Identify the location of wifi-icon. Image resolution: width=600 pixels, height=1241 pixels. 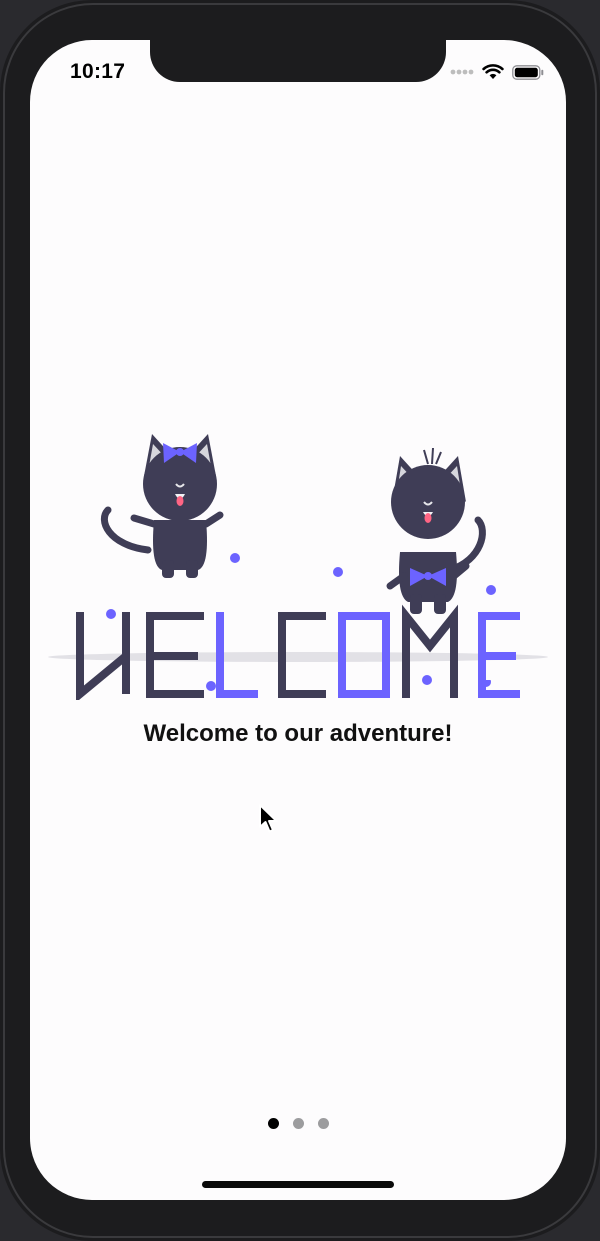
(493, 71).